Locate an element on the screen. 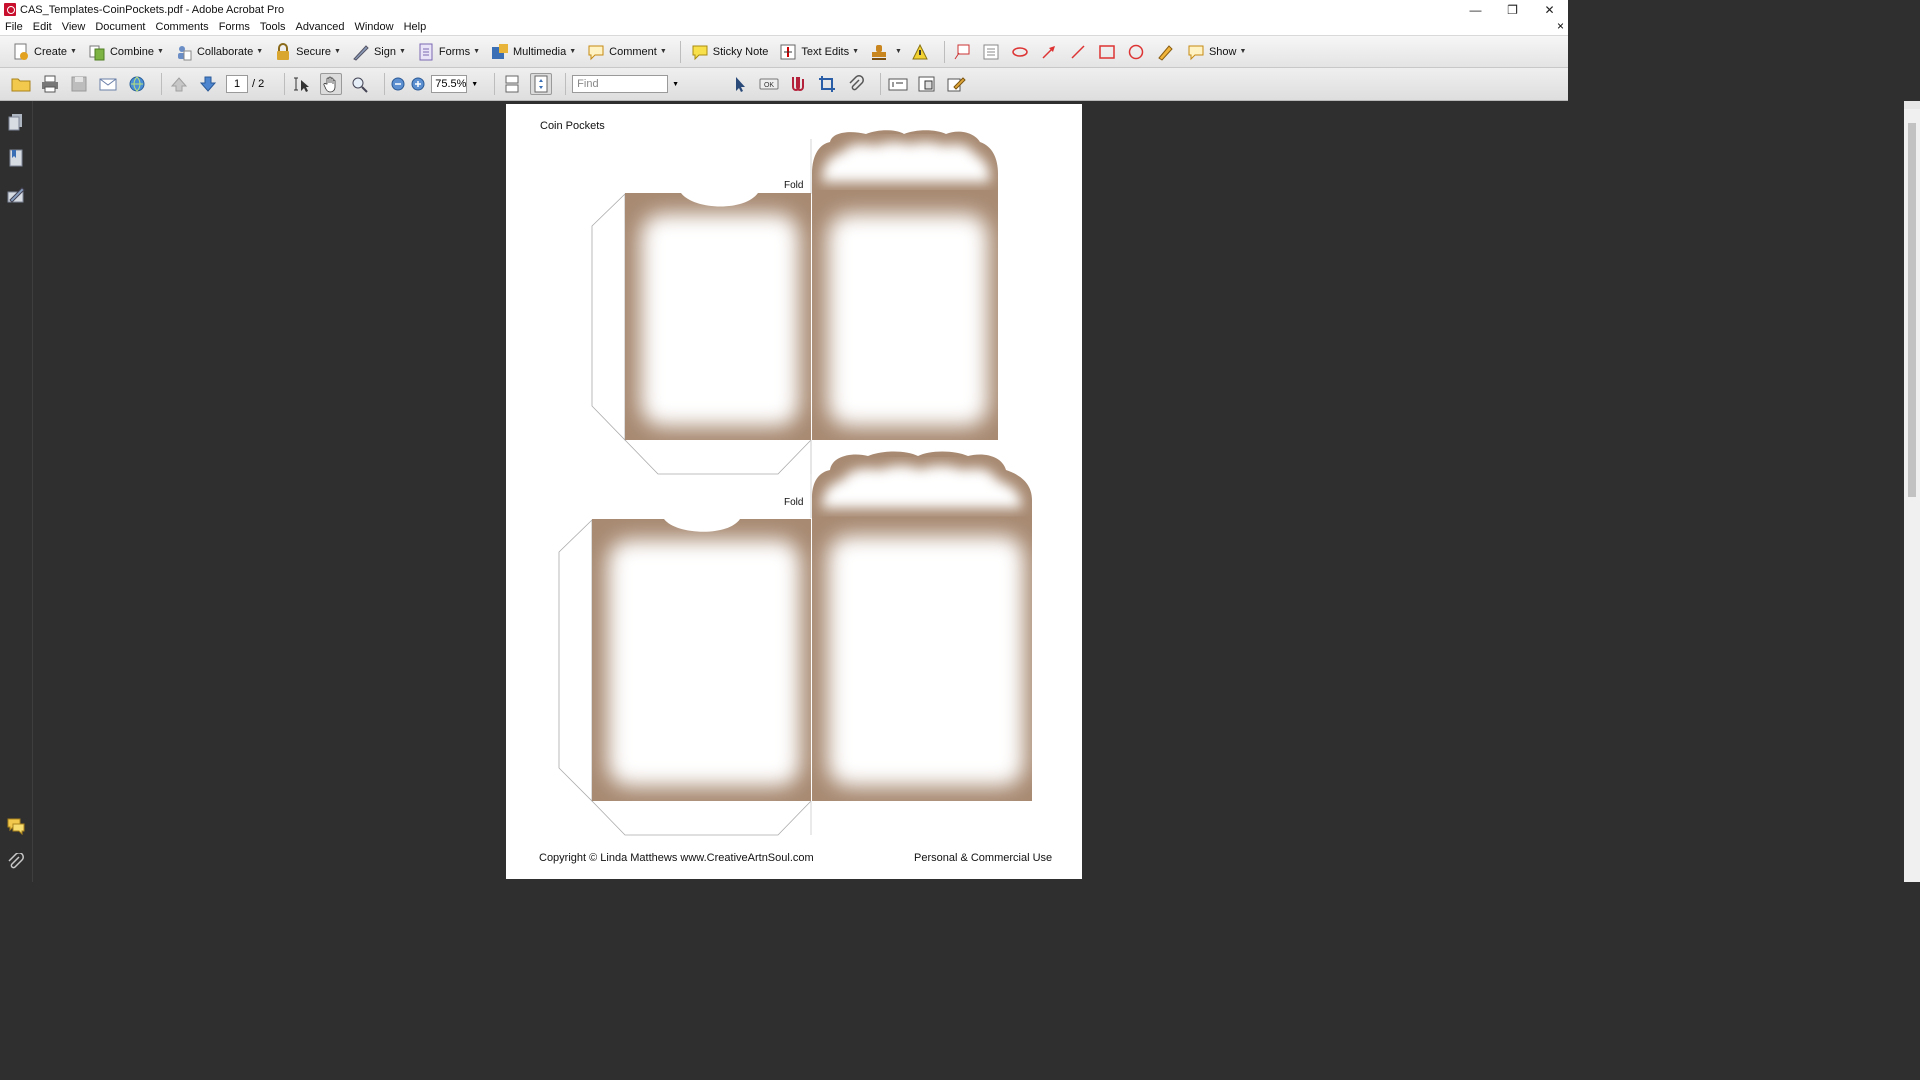  combine-files-icon is located at coordinates (97, 52).